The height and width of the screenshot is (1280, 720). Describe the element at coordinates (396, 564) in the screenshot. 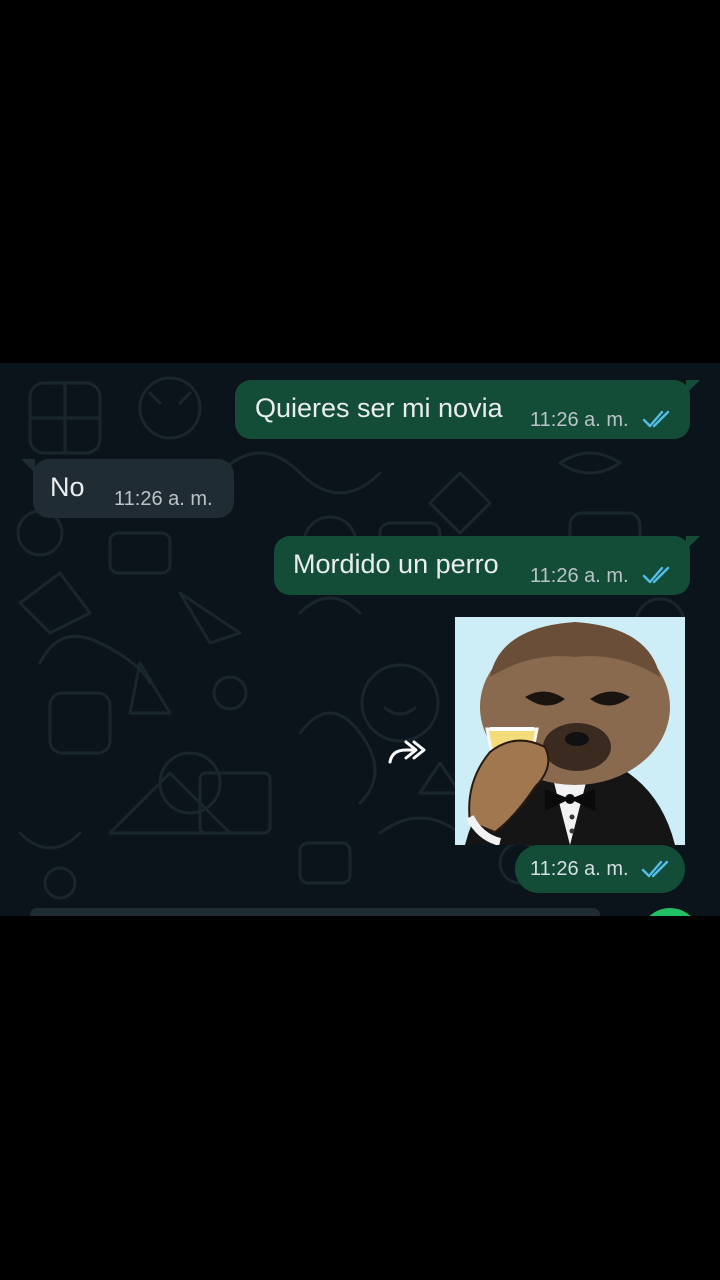

I see `message-text: Mordido un perro` at that location.